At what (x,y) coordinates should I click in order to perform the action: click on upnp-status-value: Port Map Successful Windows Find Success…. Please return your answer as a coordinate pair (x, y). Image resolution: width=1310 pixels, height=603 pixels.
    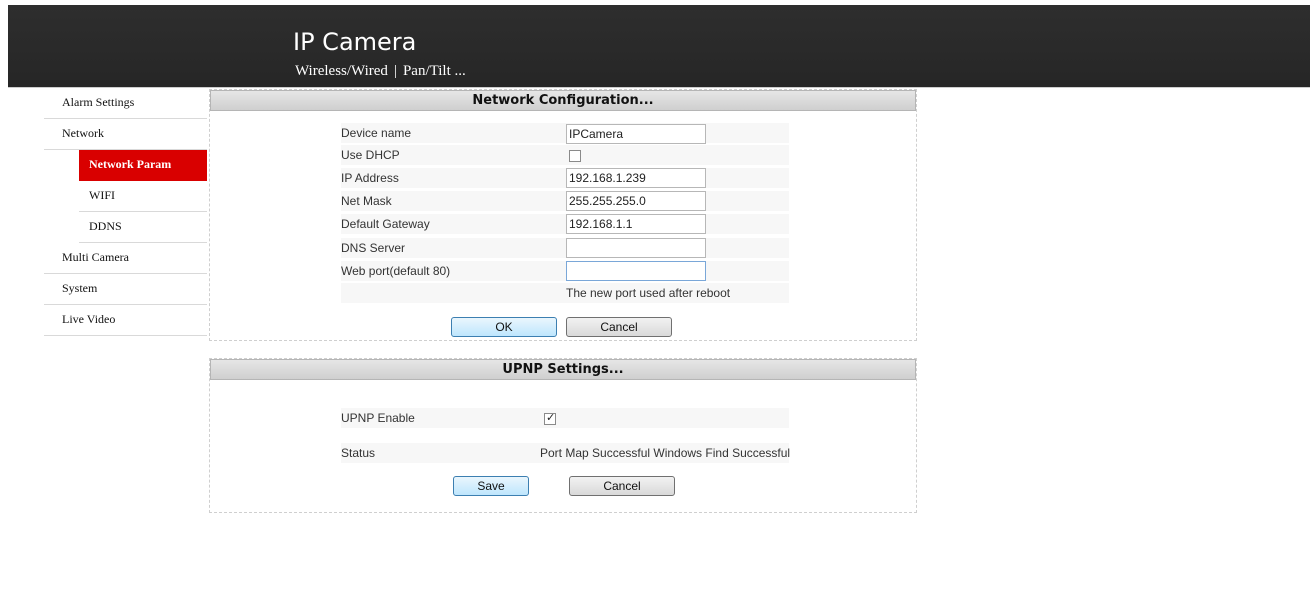
    Looking at the image, I should click on (665, 453).